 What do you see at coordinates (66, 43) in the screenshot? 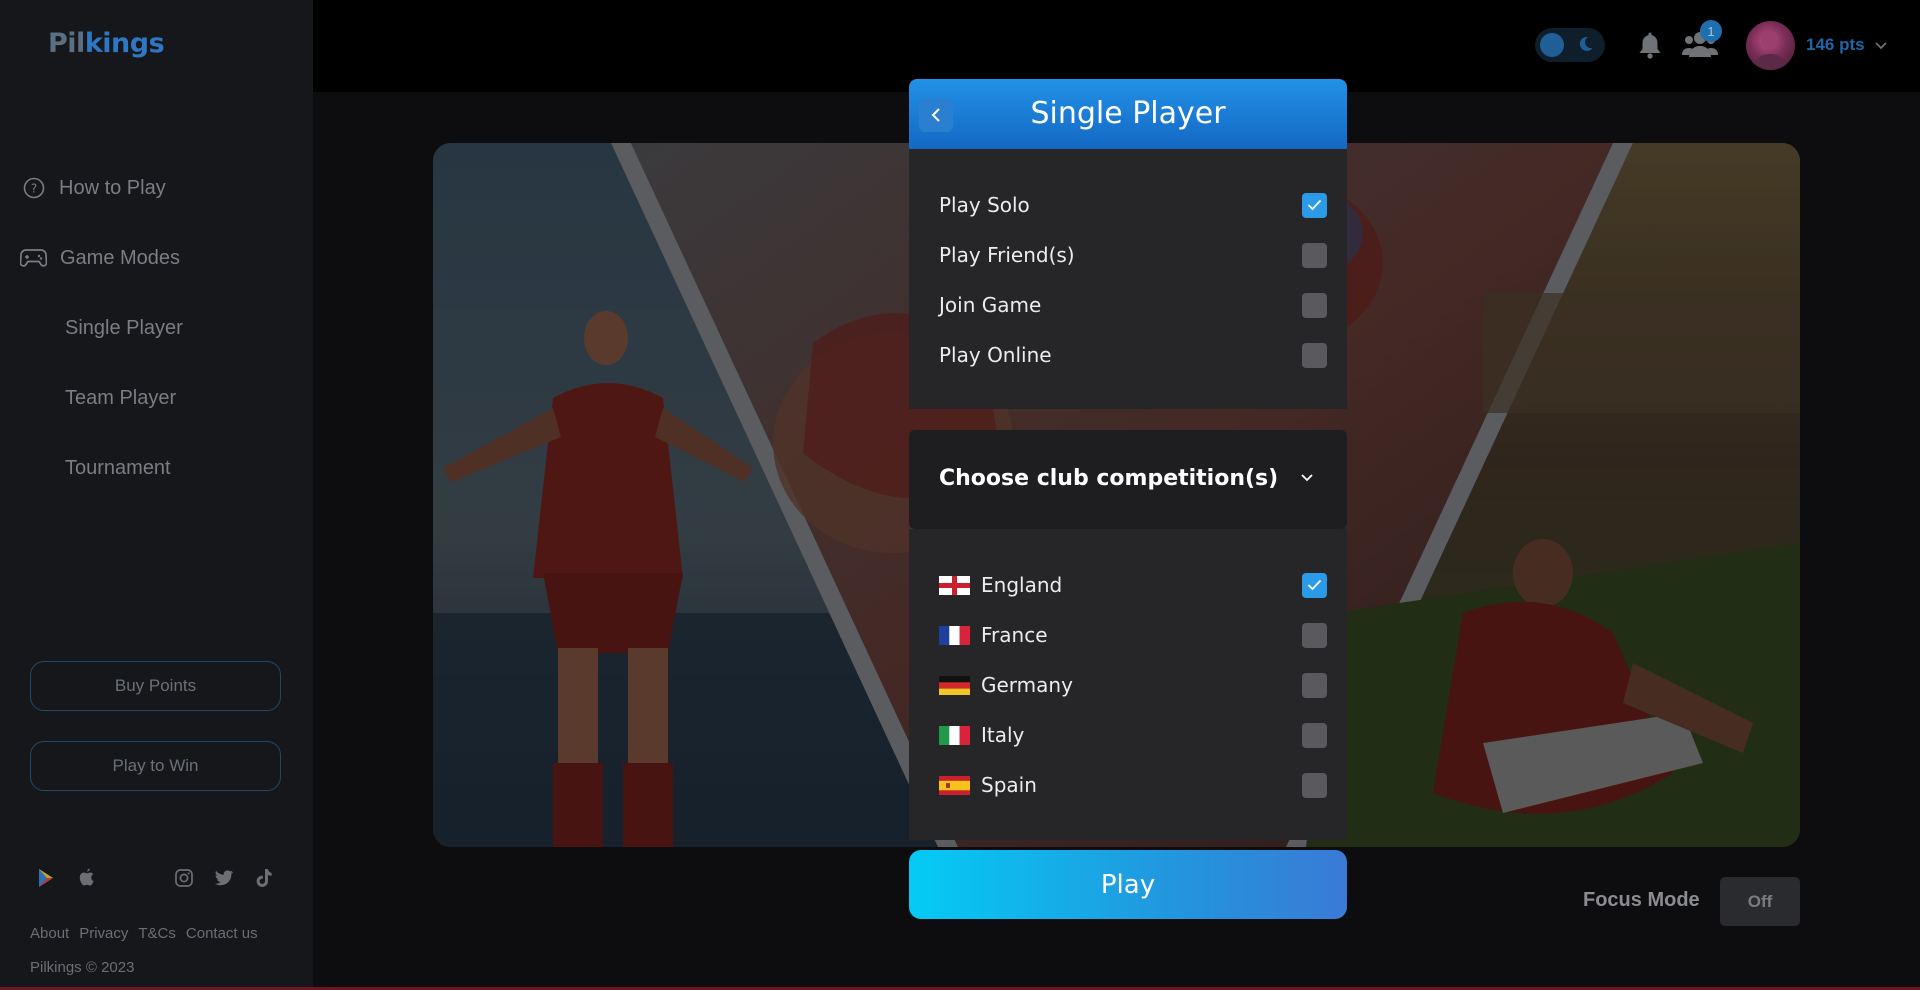
I see `brand-logo-part1: Pil` at bounding box center [66, 43].